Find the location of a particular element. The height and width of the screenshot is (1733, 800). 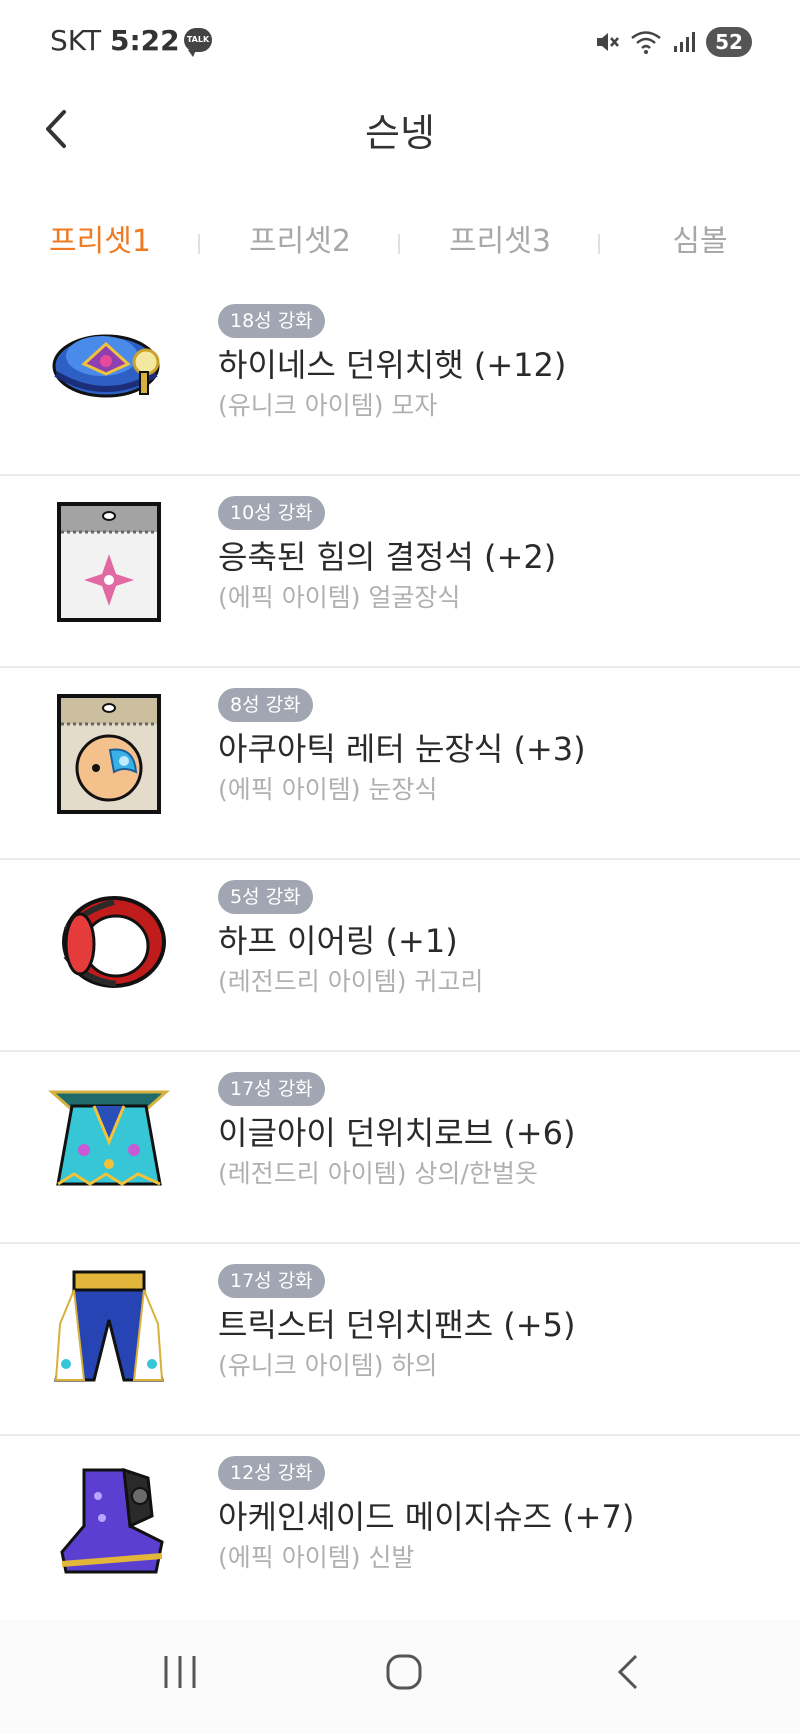

list-item: 18성 강화 하이네스 던위치햇 (+12) (유니크 아이템) 모자 is located at coordinates (400, 380).